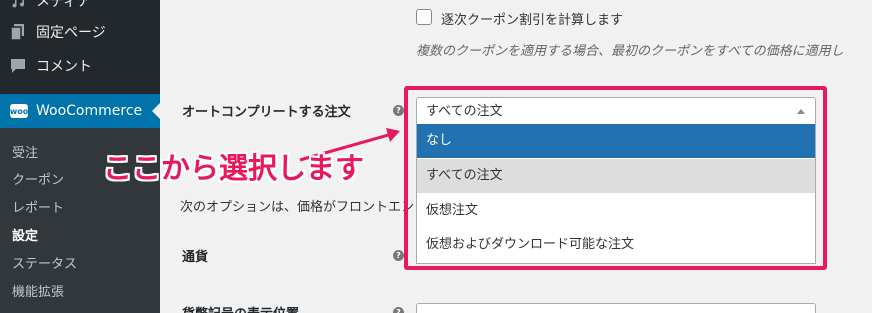 Image resolution: width=872 pixels, height=313 pixels. I want to click on pages-icon, so click(18, 32).